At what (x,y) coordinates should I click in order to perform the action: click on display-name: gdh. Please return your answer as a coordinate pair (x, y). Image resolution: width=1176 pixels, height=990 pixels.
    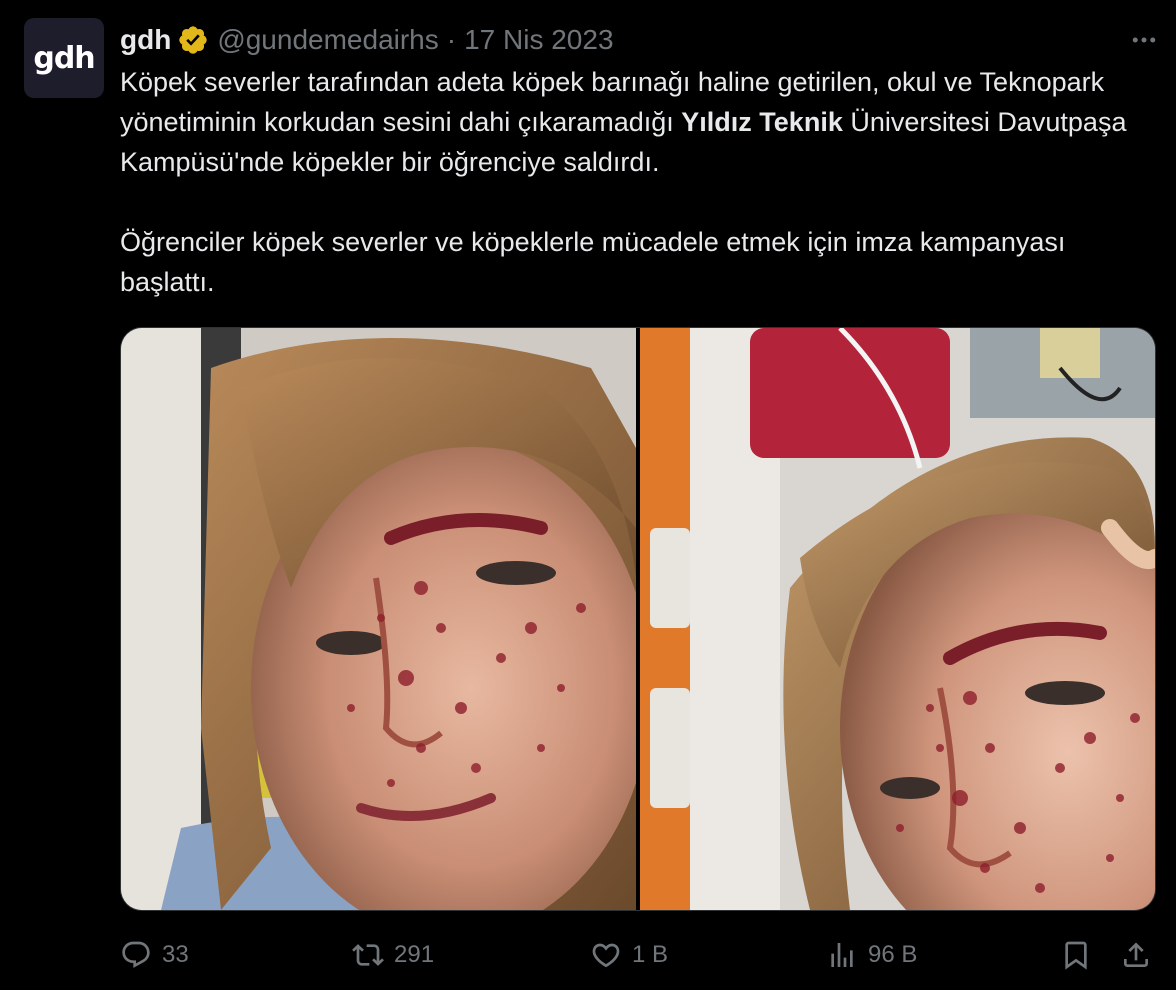
    Looking at the image, I should click on (145, 40).